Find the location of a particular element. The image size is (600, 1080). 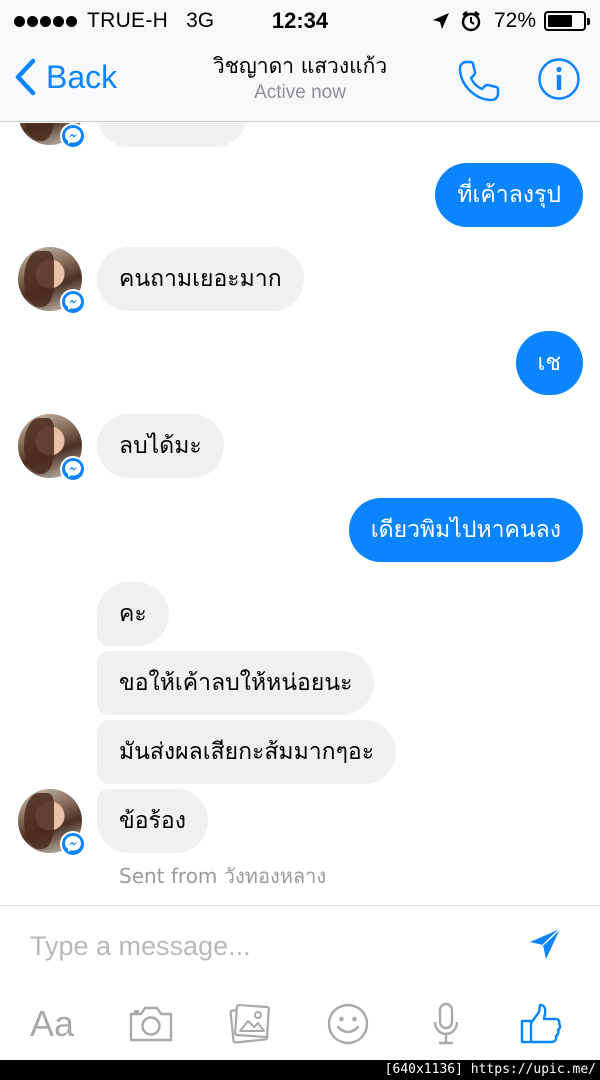

sent-from-prefix: Sent from is located at coordinates (168, 876).